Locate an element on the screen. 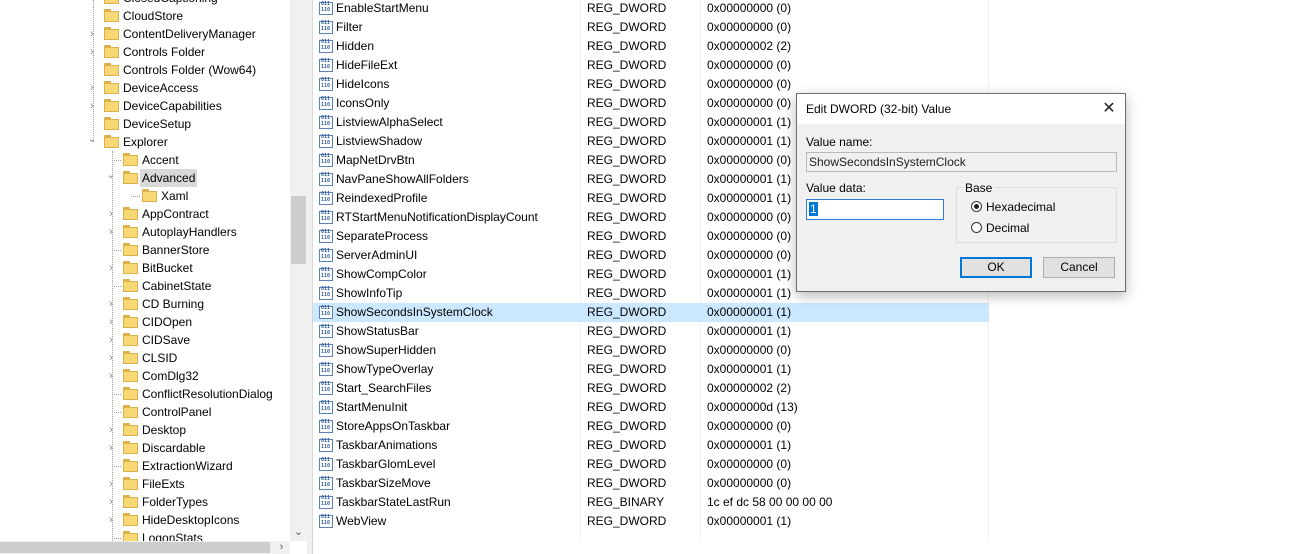  ok-button: OK is located at coordinates (996, 267).